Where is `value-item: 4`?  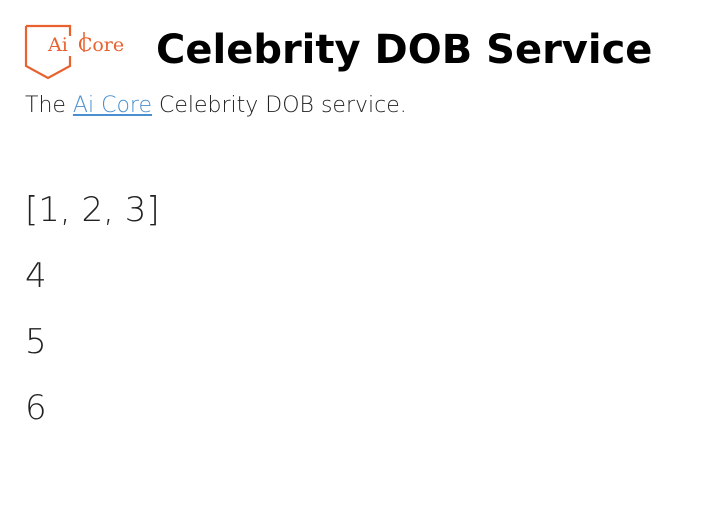 value-item: 4 is located at coordinates (36, 276).